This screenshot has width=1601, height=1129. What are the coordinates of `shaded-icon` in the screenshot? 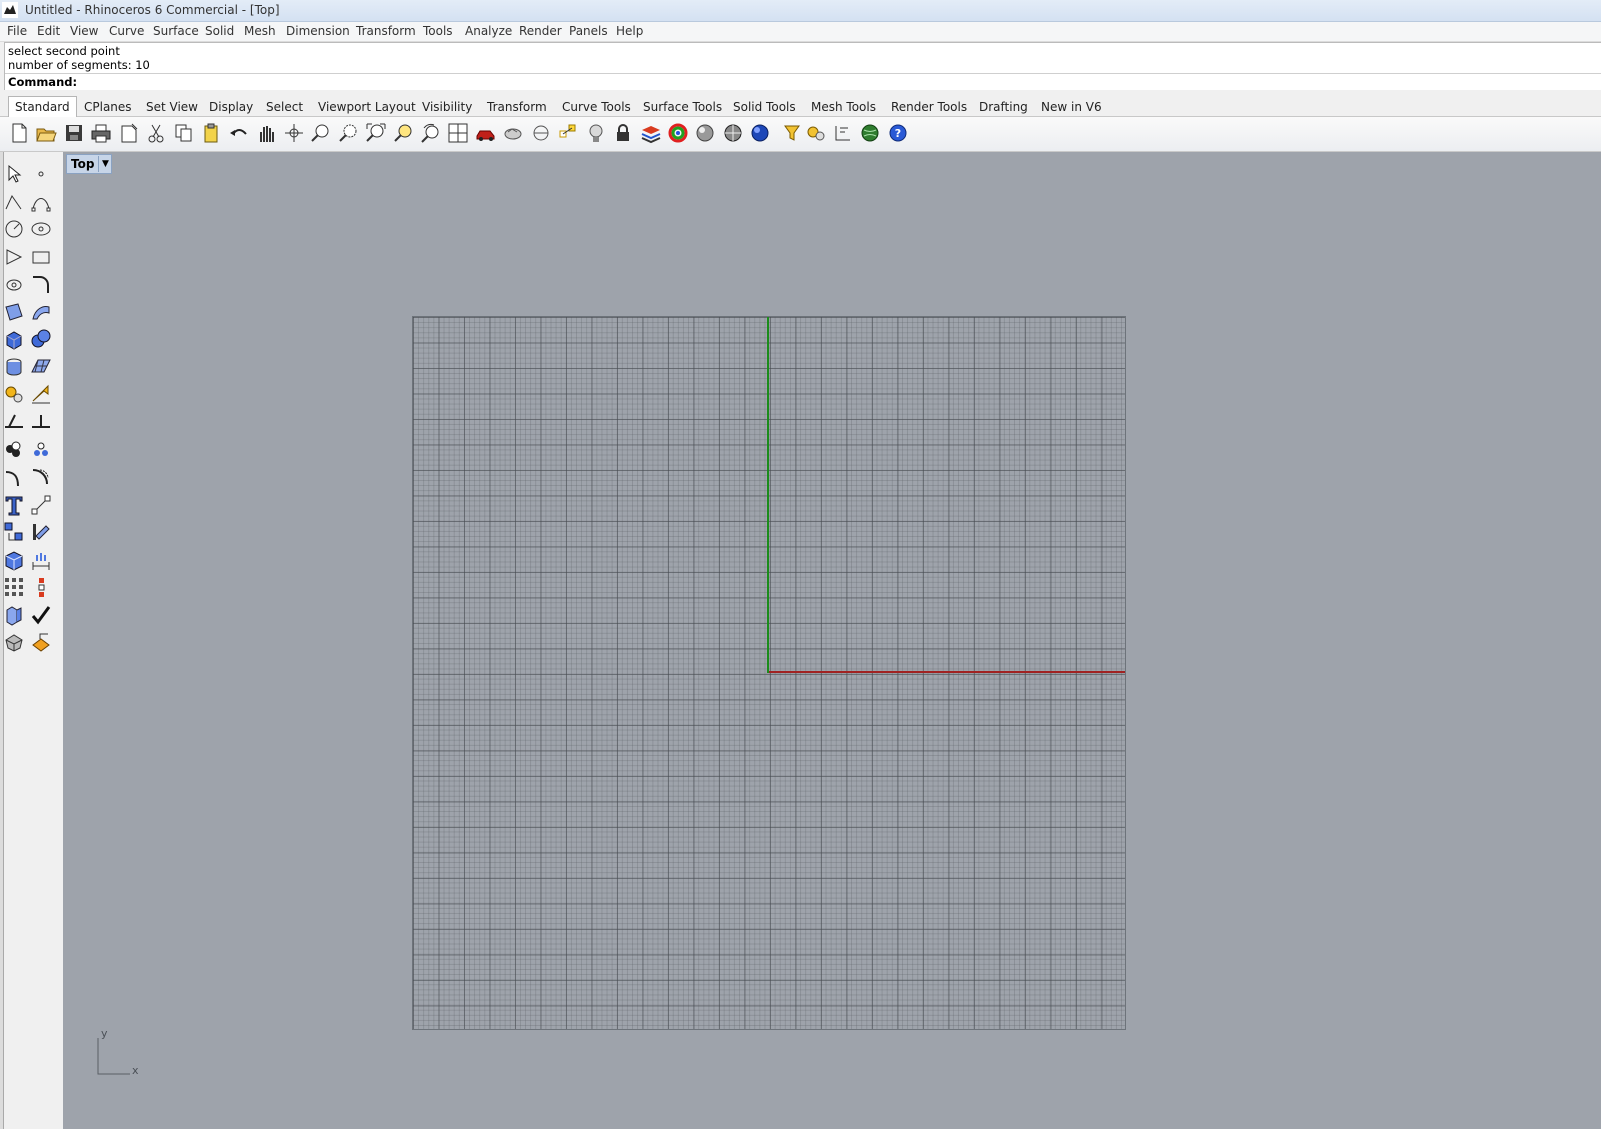 It's located at (705, 133).